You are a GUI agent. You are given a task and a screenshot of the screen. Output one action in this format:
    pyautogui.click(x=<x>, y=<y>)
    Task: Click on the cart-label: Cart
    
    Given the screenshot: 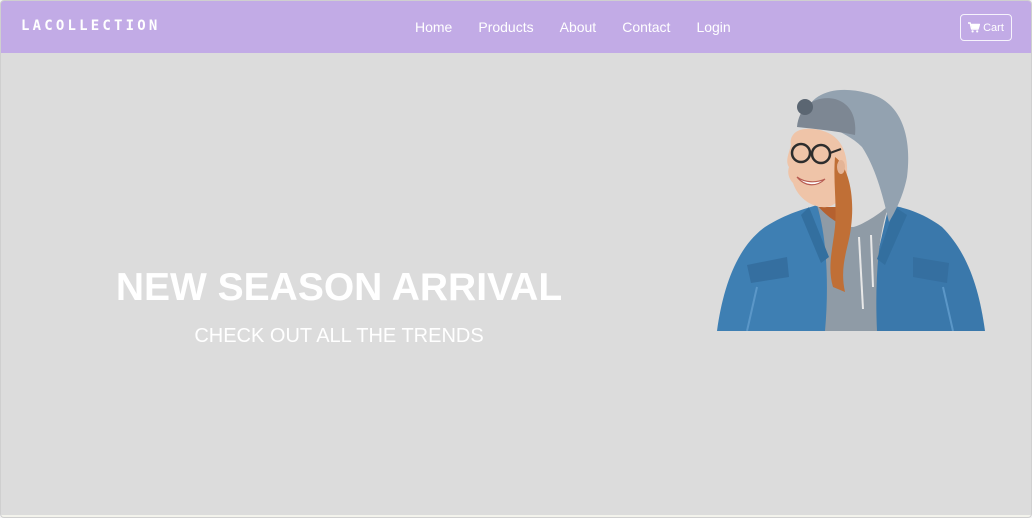 What is the action you would take?
    pyautogui.click(x=993, y=27)
    